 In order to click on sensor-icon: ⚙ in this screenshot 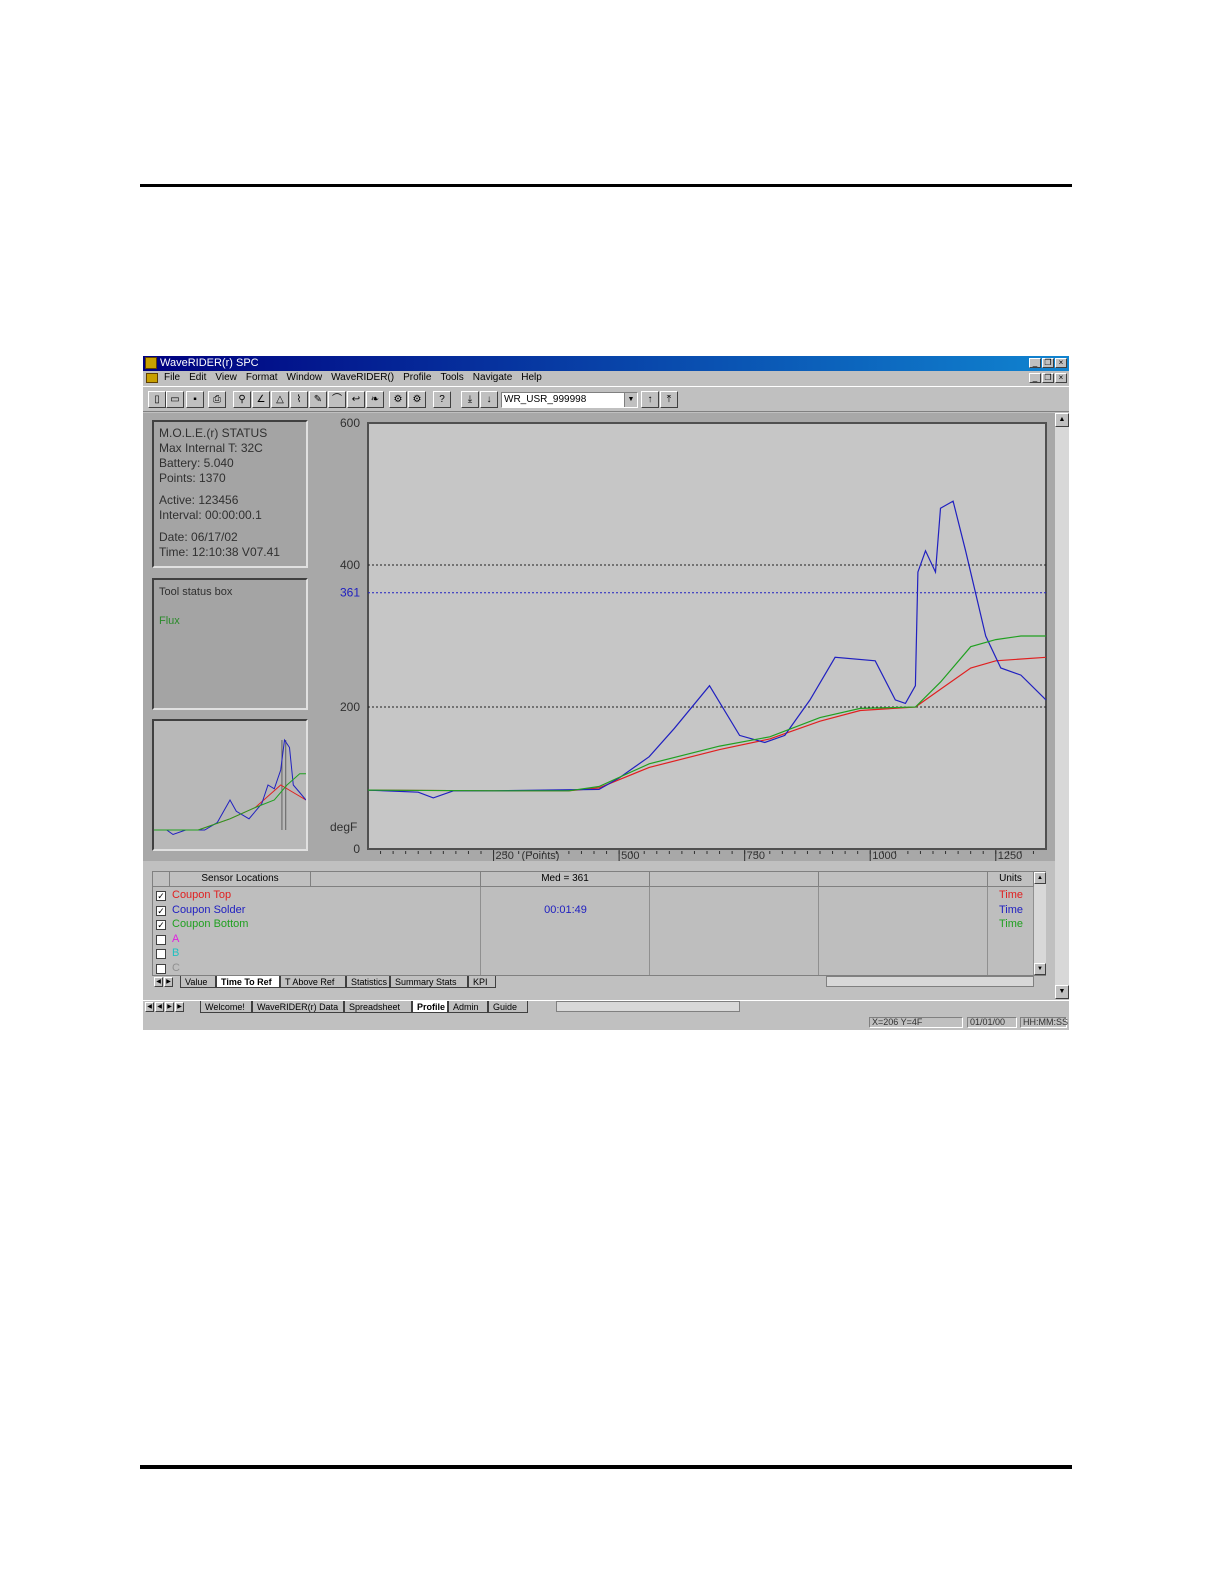, I will do `click(398, 399)`.